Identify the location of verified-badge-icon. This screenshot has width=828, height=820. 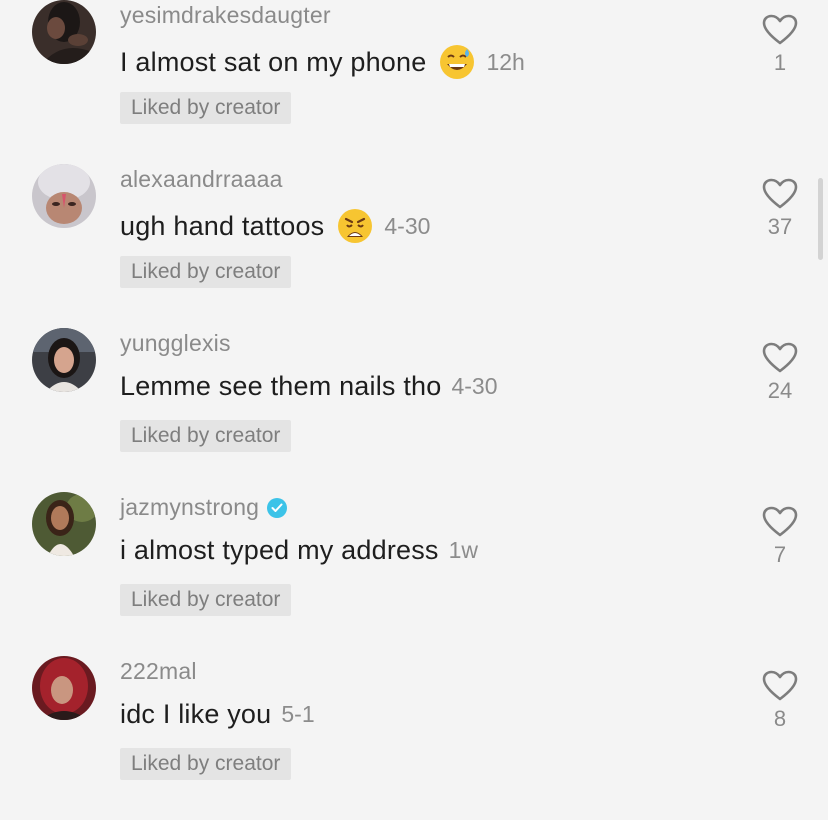
(277, 507).